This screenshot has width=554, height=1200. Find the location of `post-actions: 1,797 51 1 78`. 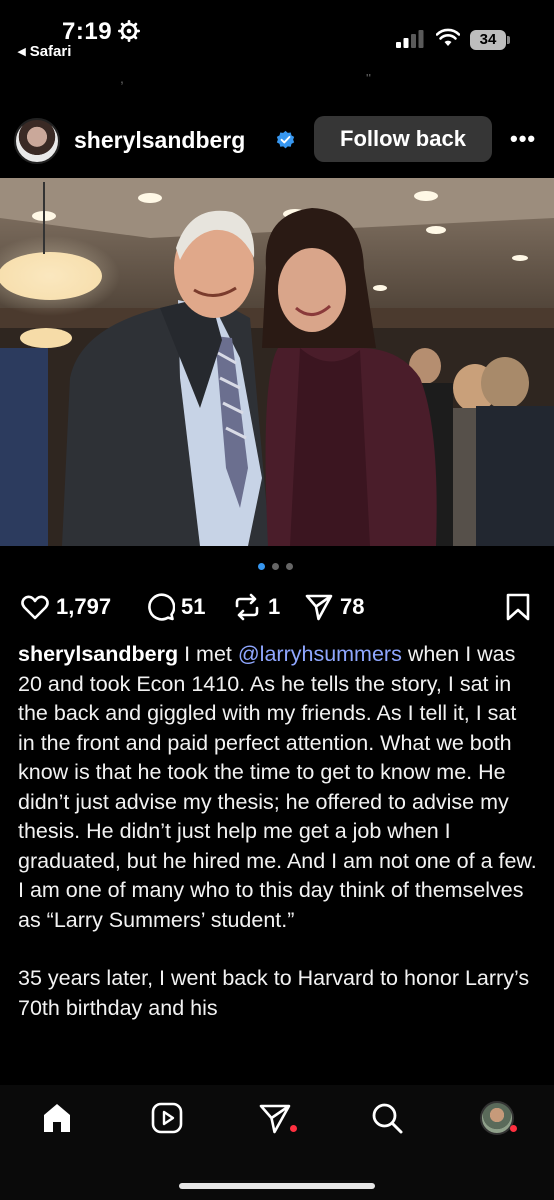

post-actions: 1,797 51 1 78 is located at coordinates (277, 606).